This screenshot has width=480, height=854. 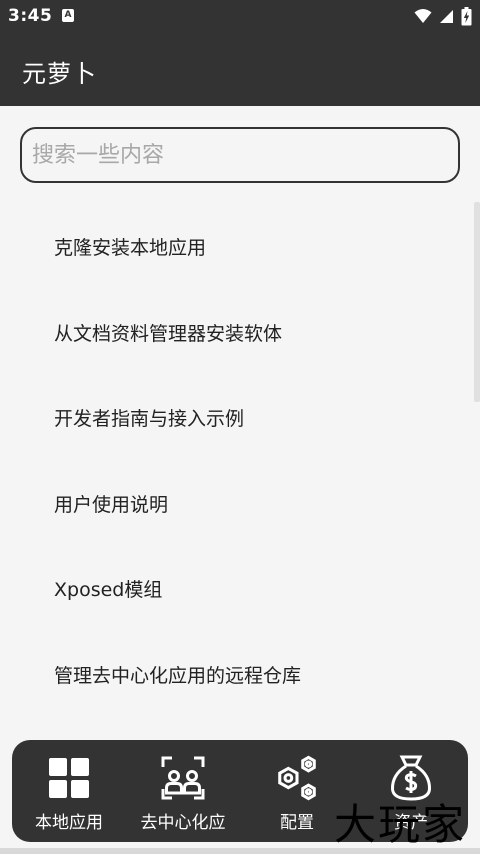 I want to click on grid-icon, so click(x=69, y=778).